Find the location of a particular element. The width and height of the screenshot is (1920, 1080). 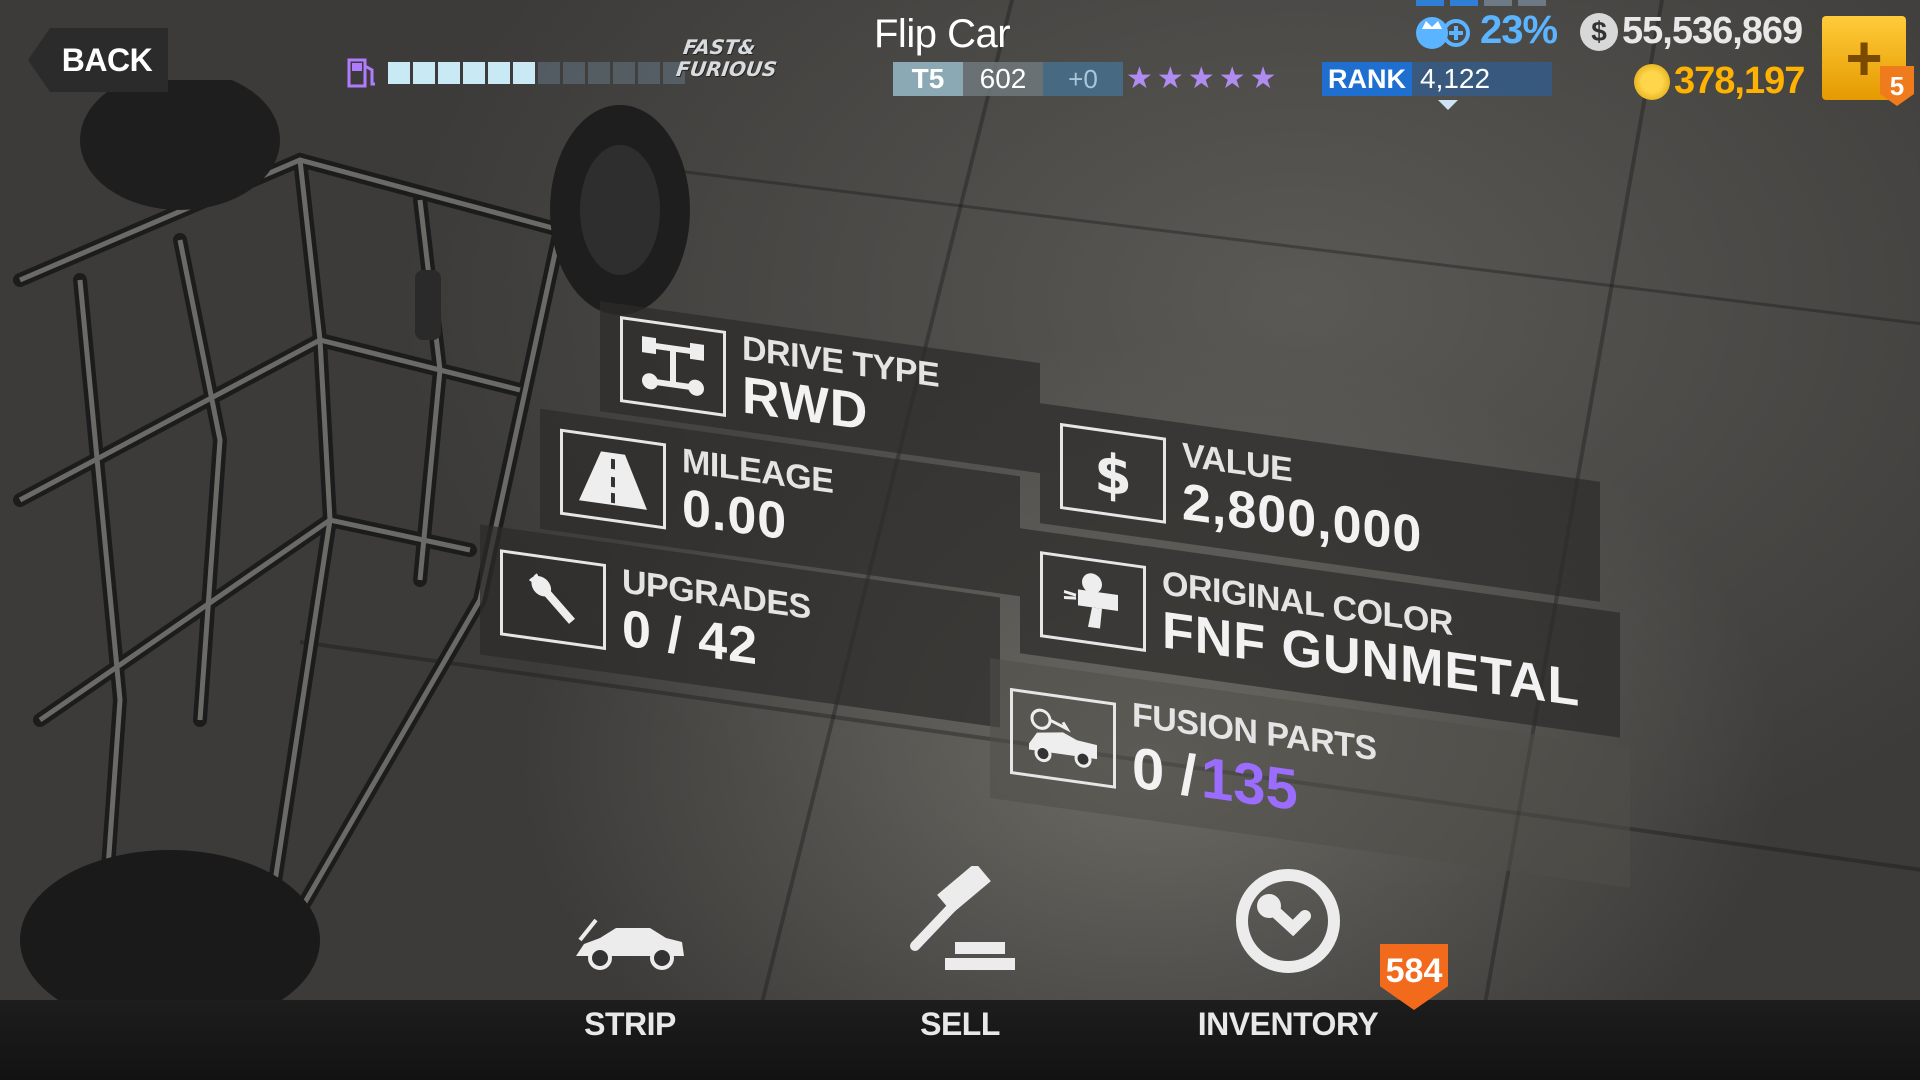

rank-label: RANK is located at coordinates (1367, 79).